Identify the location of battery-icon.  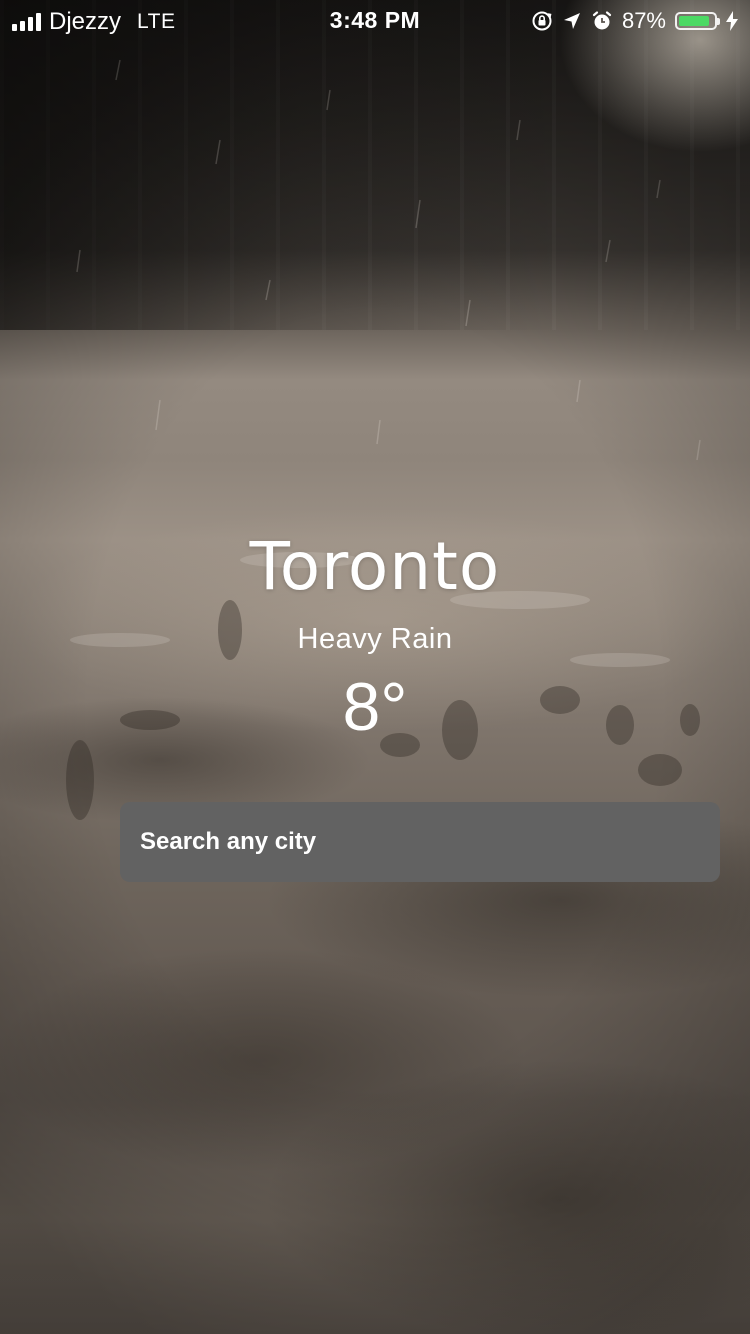
(697, 21).